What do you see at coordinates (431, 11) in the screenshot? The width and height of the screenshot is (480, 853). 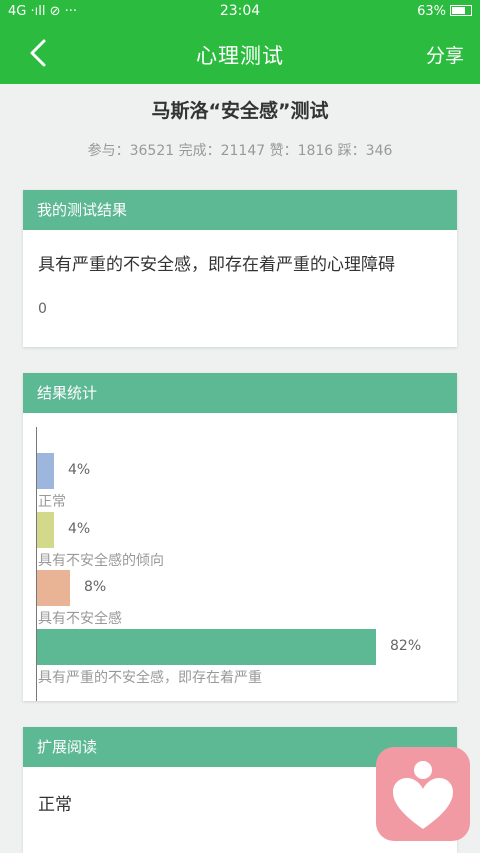 I see `battery-percent: 63%` at bounding box center [431, 11].